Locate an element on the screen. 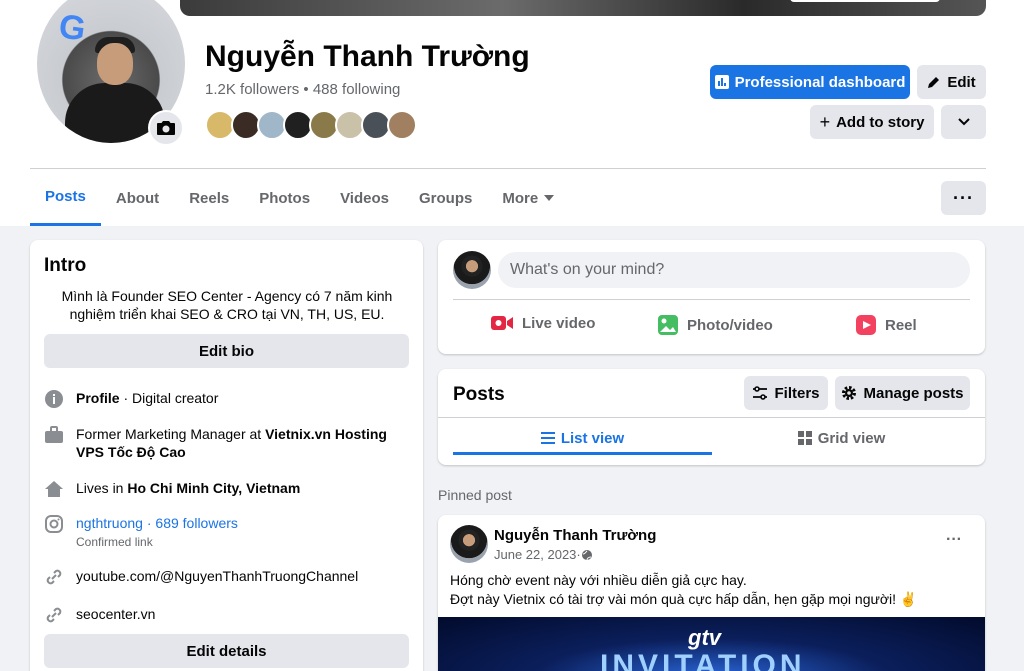 The height and width of the screenshot is (671, 1024). post-options-icon: ··· is located at coordinates (954, 540).